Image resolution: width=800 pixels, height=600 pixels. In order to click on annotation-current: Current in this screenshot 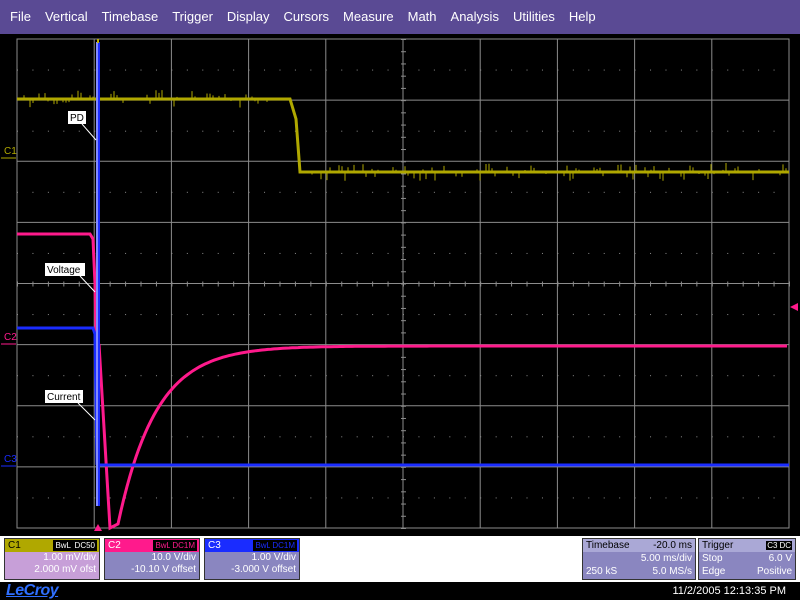, I will do `click(70, 405)`.